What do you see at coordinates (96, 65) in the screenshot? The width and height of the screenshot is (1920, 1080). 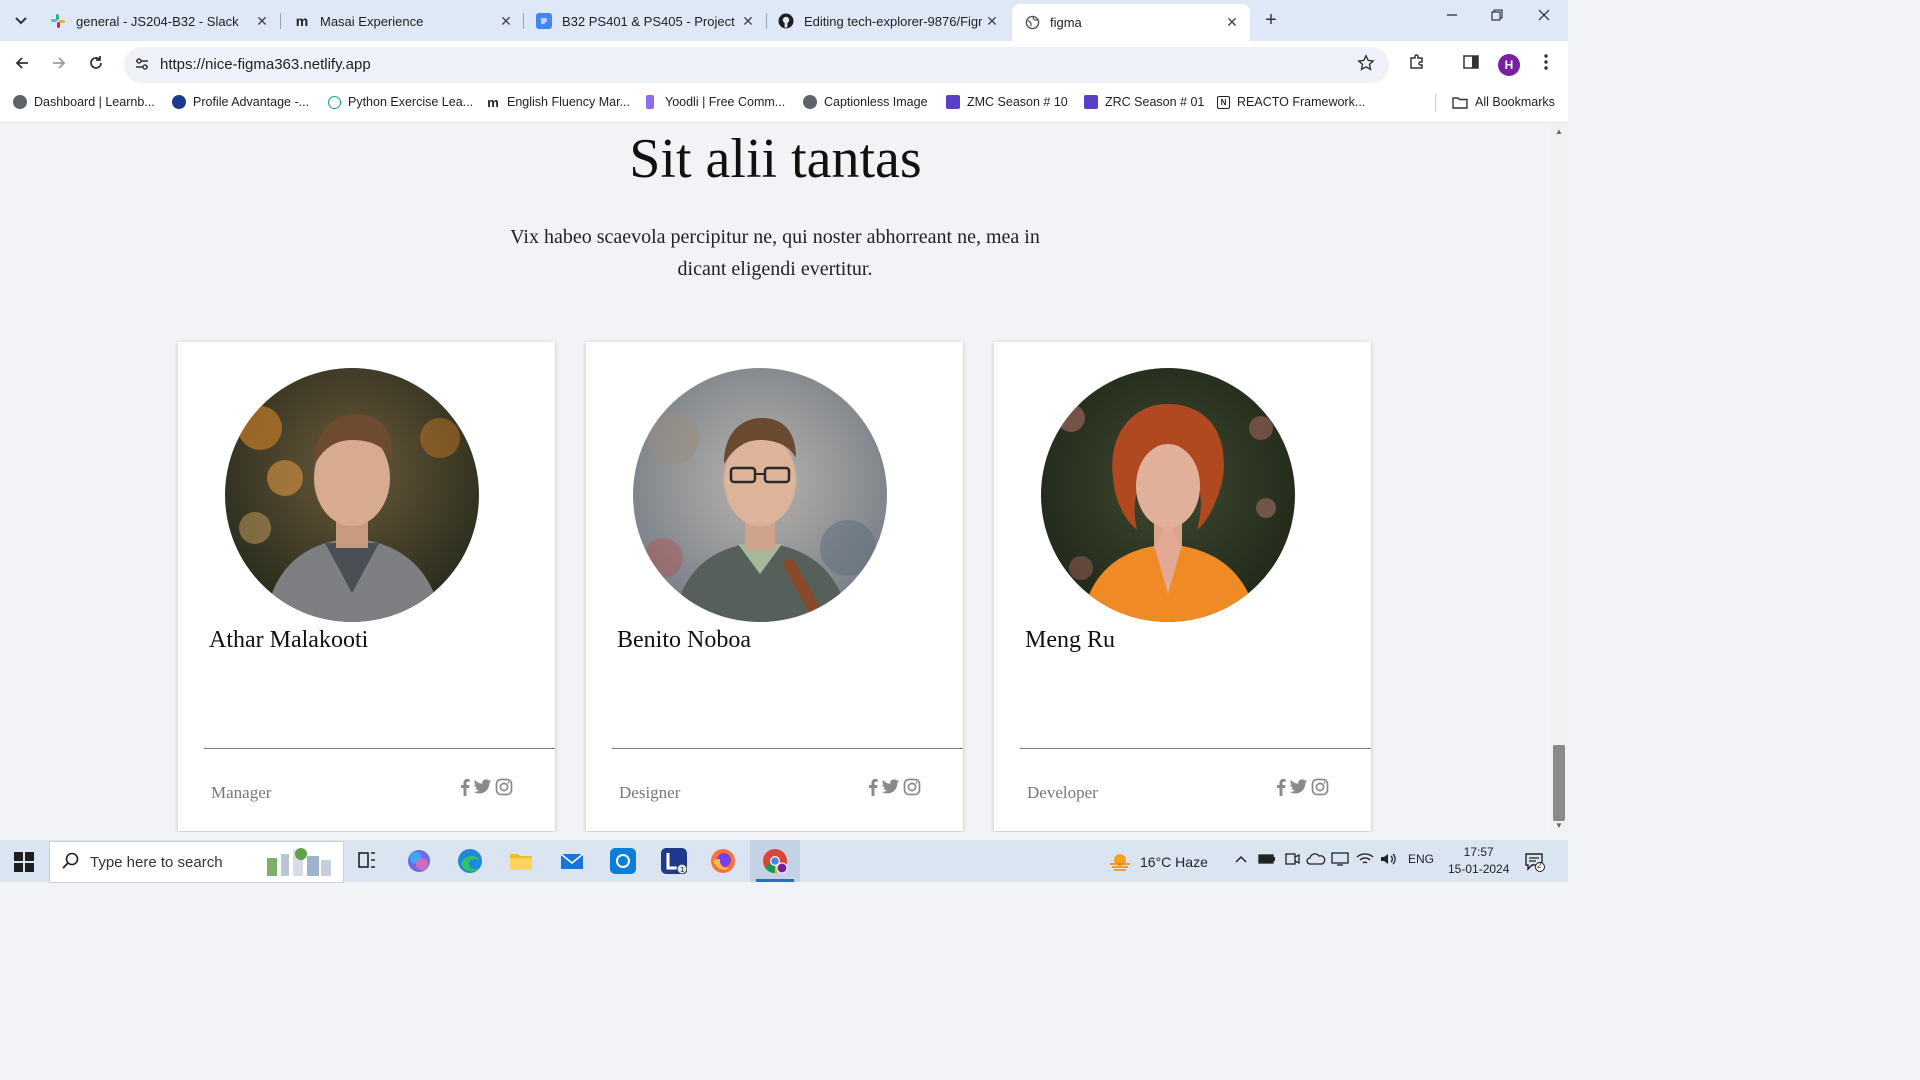 I see `reload-button` at bounding box center [96, 65].